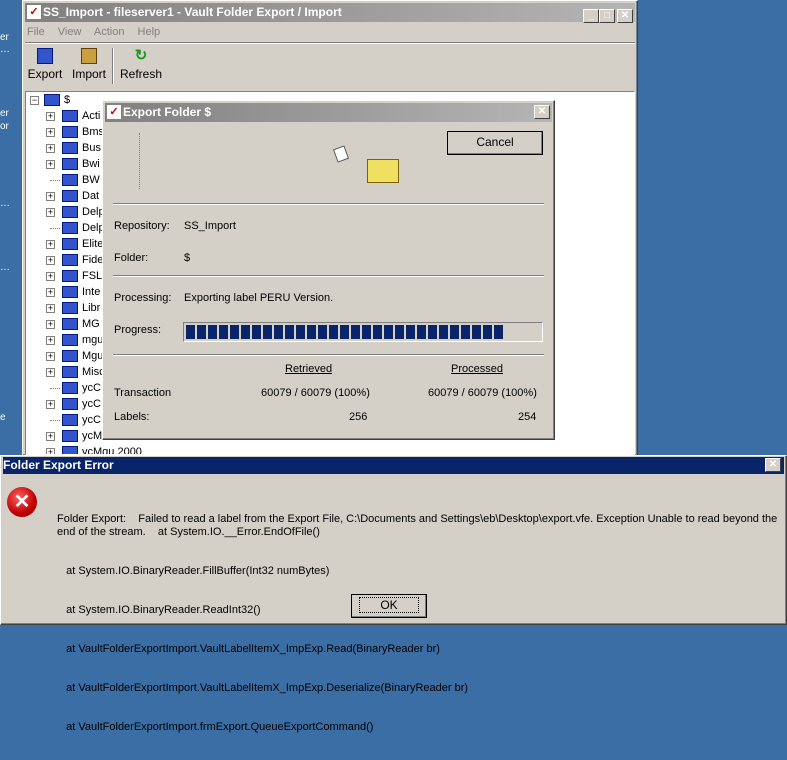  What do you see at coordinates (341, 154) in the screenshot?
I see `flying-document-icon` at bounding box center [341, 154].